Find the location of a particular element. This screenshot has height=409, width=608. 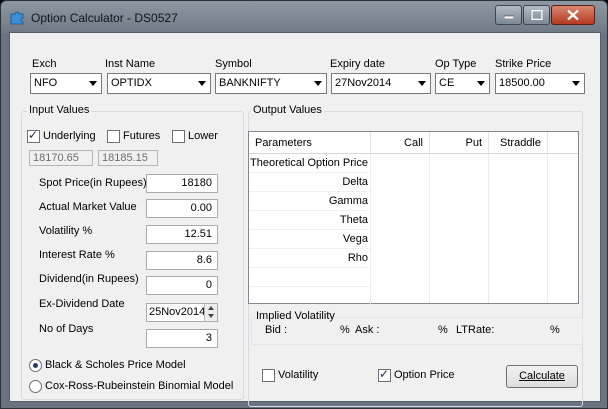

underlying-price-a: 18170.65 is located at coordinates (61, 158).